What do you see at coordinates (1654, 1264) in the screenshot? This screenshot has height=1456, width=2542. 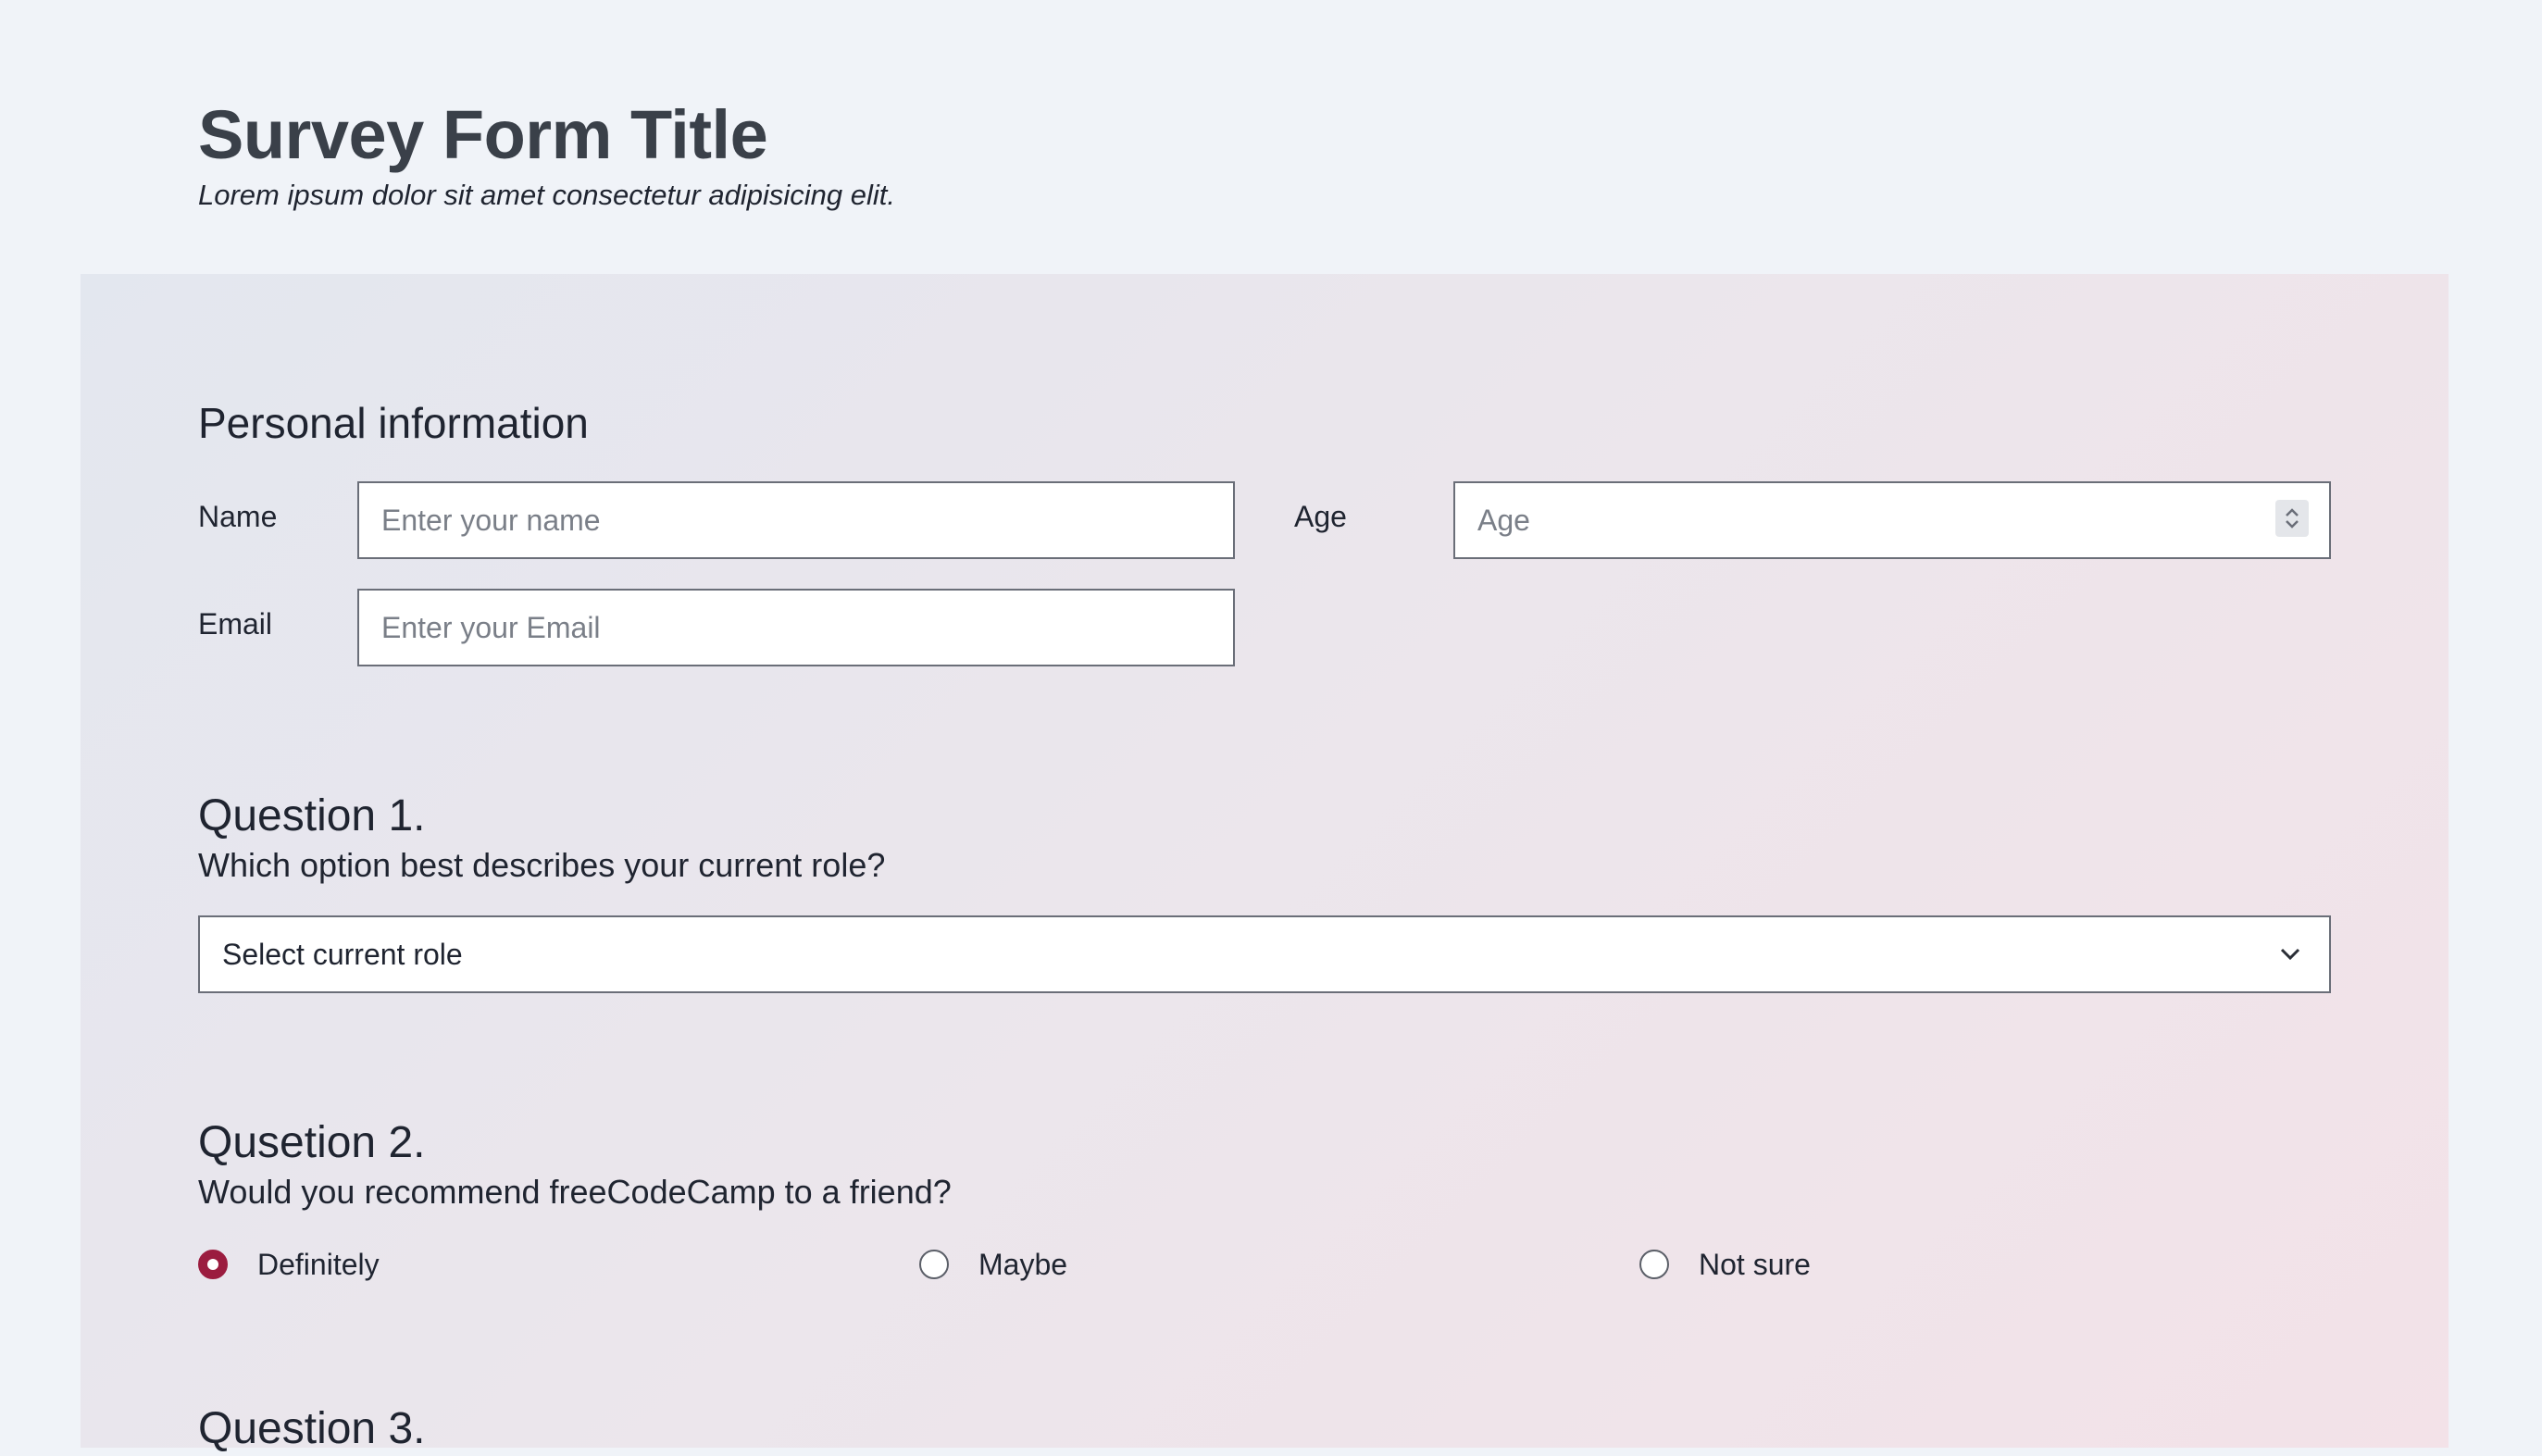 I see `radio-button-not-sure` at bounding box center [1654, 1264].